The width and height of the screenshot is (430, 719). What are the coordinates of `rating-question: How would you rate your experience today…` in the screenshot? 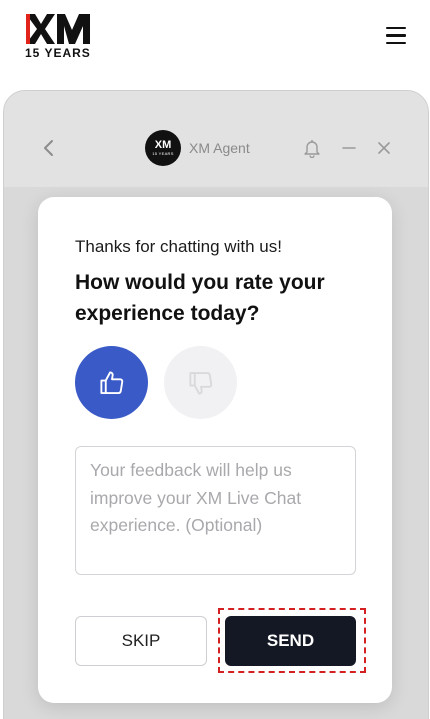 It's located at (200, 298).